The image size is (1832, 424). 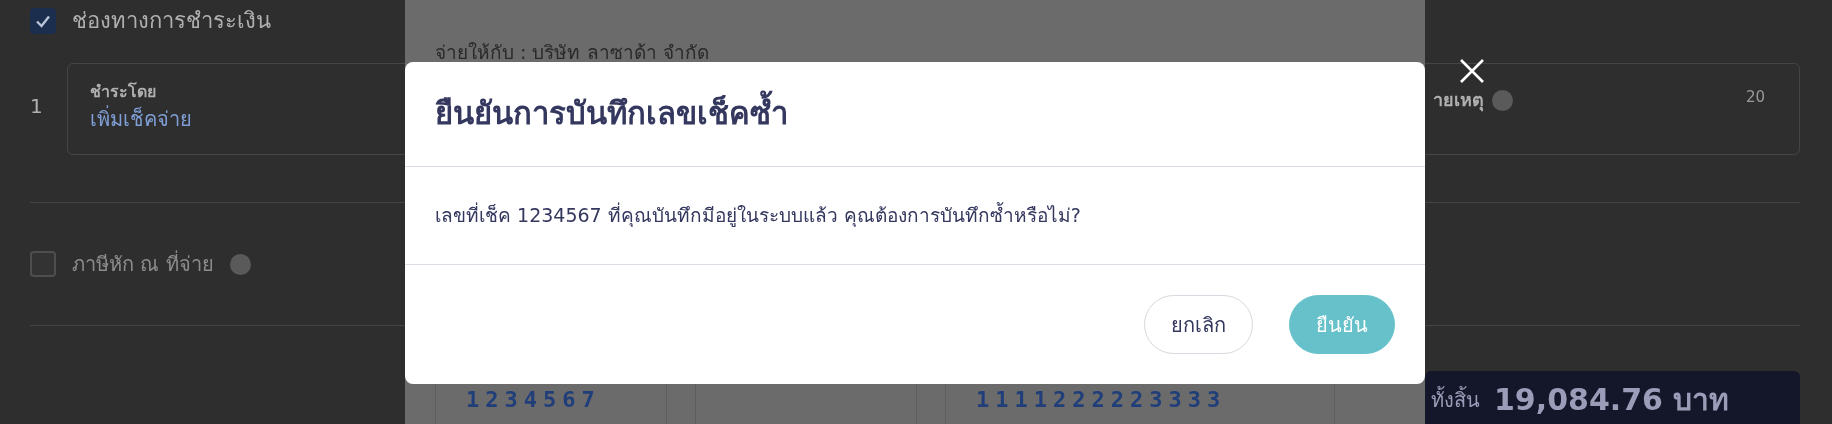 I want to click on dialog-message: เลขที่เช็ค 1234567 ที่คุณบันทึกมีอยู่ในระบบแล้ว คุณต้องการบันทึกซ้ำหรือไม่?, so click(x=758, y=215).